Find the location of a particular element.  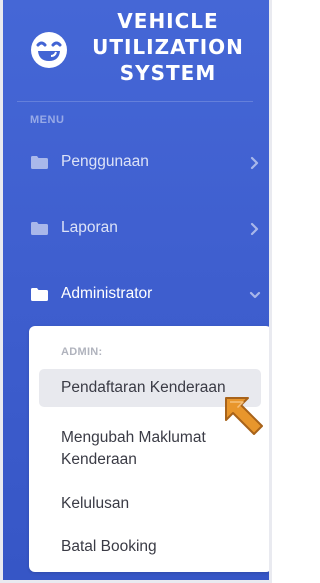

nav-item-label: Laporan is located at coordinates (89, 227).